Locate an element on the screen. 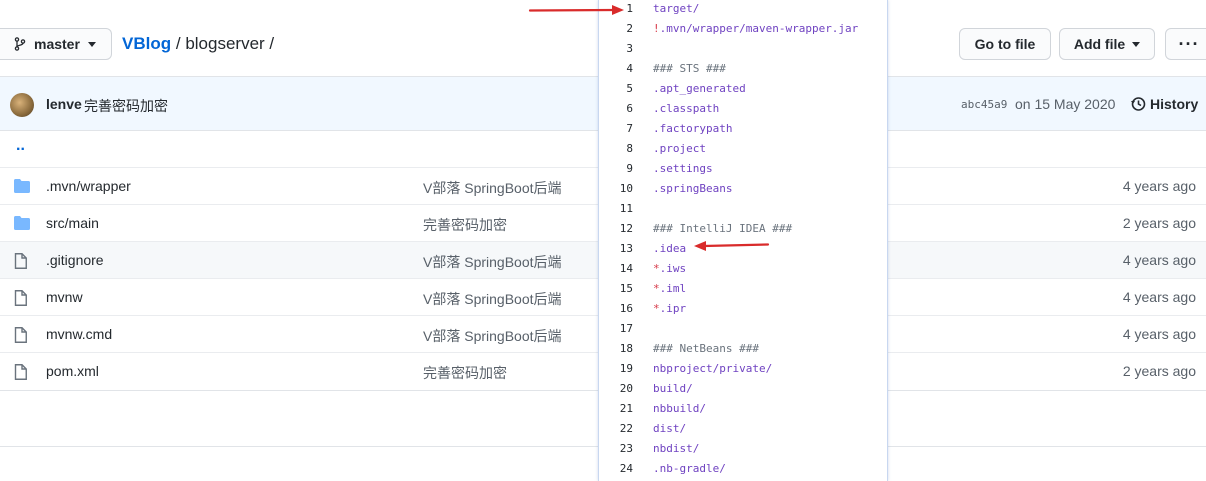  line-number: 4 is located at coordinates (616, 69).